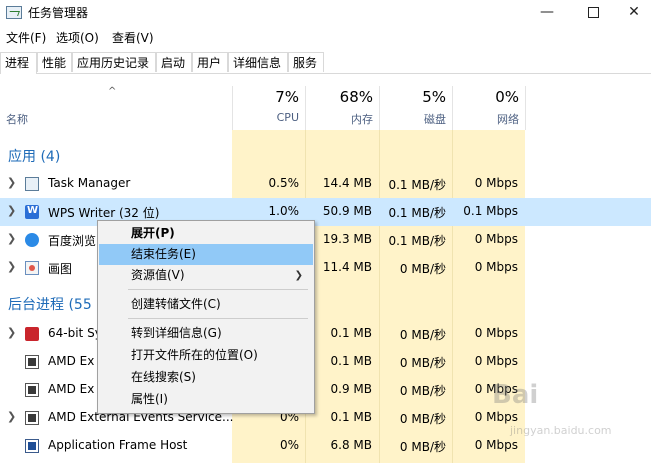 The height and width of the screenshot is (463, 651). What do you see at coordinates (50, 305) in the screenshot?
I see `group-background-heading: 后台进程 (55` at bounding box center [50, 305].